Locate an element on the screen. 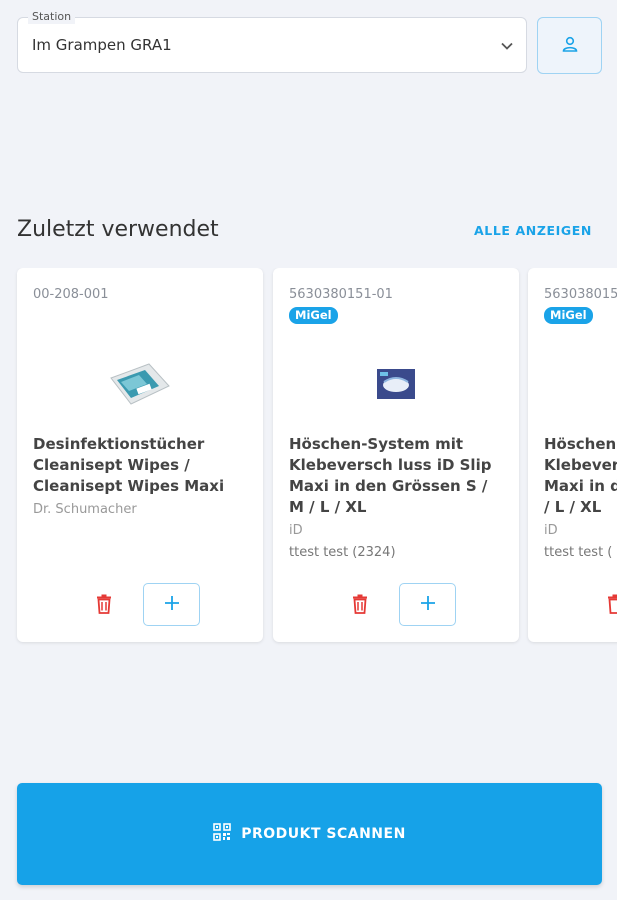 Image resolution: width=617 pixels, height=900 pixels. product-brand: Dr. Schumacher is located at coordinates (85, 509).